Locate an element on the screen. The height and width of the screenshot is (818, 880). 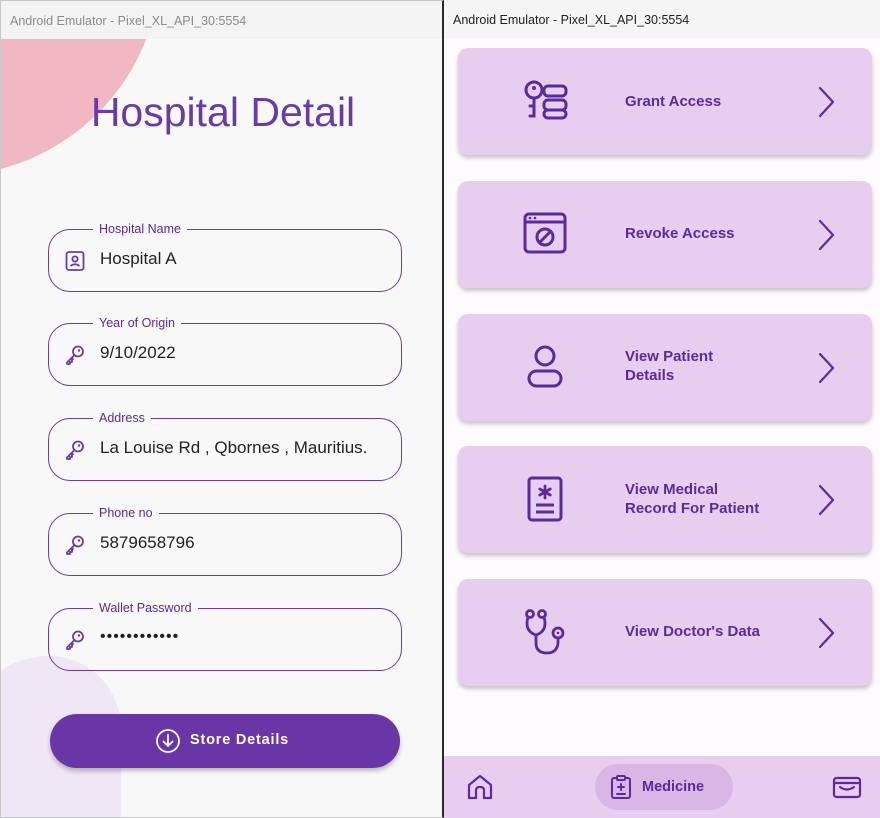
home-icon is located at coordinates (480, 787).